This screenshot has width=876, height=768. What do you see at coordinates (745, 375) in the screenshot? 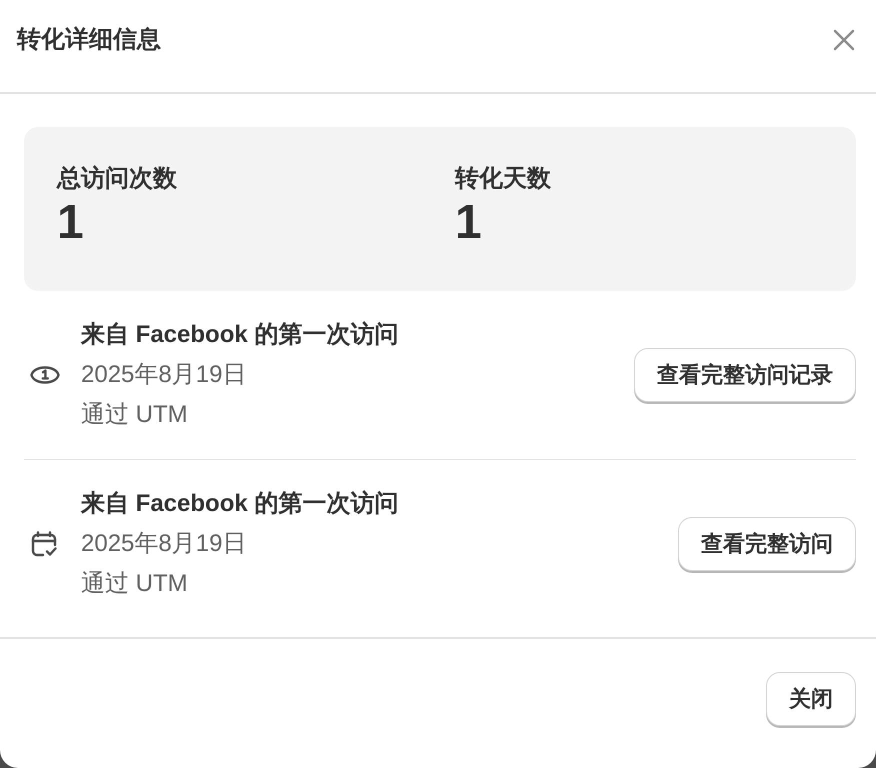
I see `view-visit-button: 查看完整访问记录` at bounding box center [745, 375].